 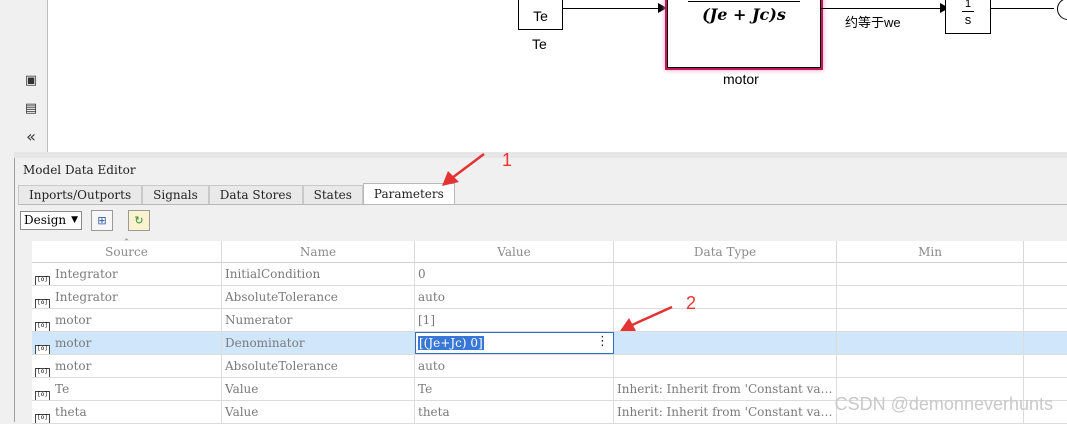 What do you see at coordinates (74, 220) in the screenshot?
I see `chevron-down-icon: ▼` at bounding box center [74, 220].